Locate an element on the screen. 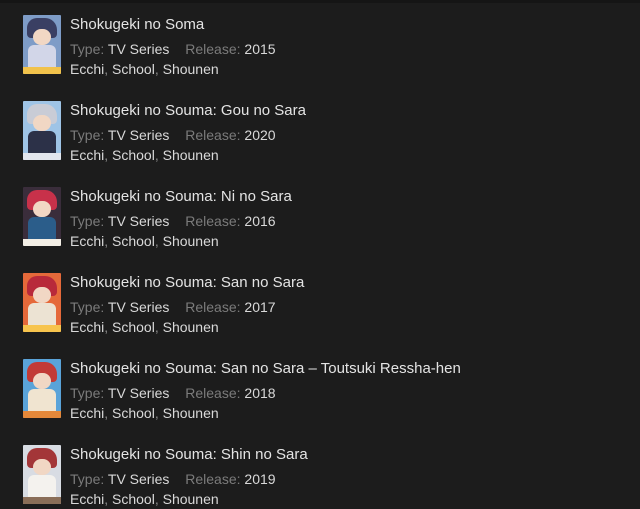  release-value: 2015 is located at coordinates (260, 49).